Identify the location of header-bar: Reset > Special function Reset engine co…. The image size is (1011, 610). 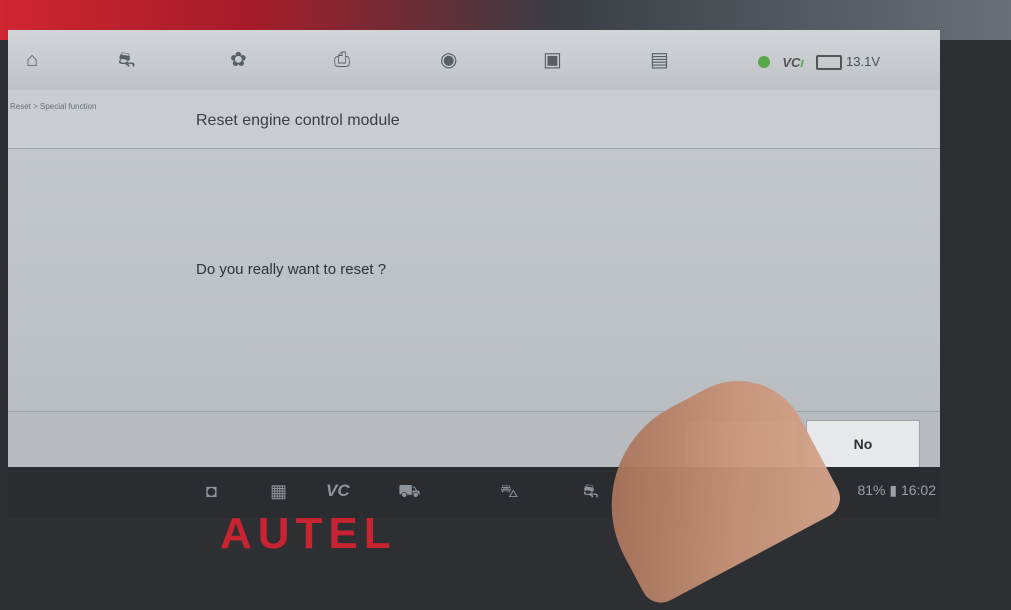
(474, 119).